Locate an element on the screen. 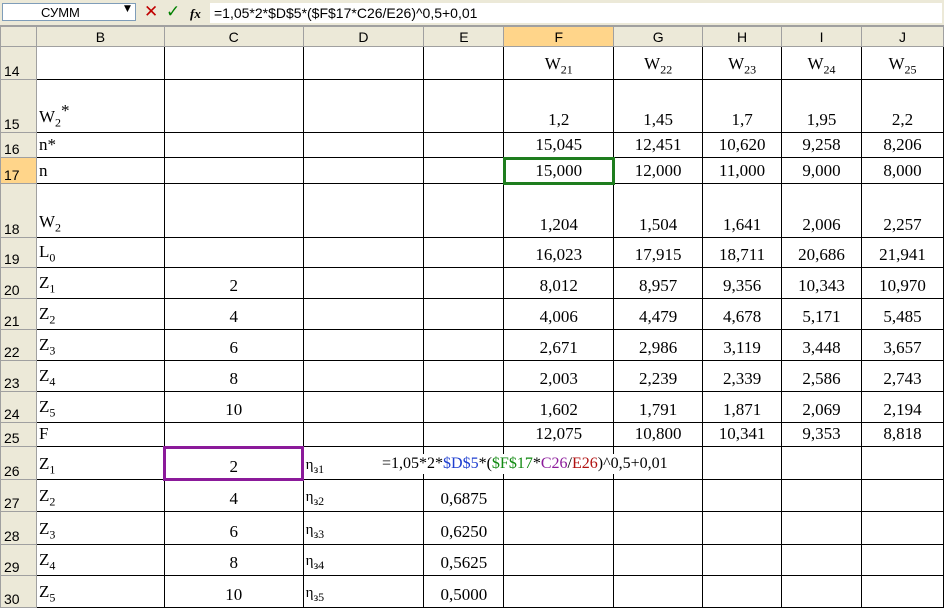 The width and height of the screenshot is (944, 612). cell-h24: 1,871 is located at coordinates (742, 407).